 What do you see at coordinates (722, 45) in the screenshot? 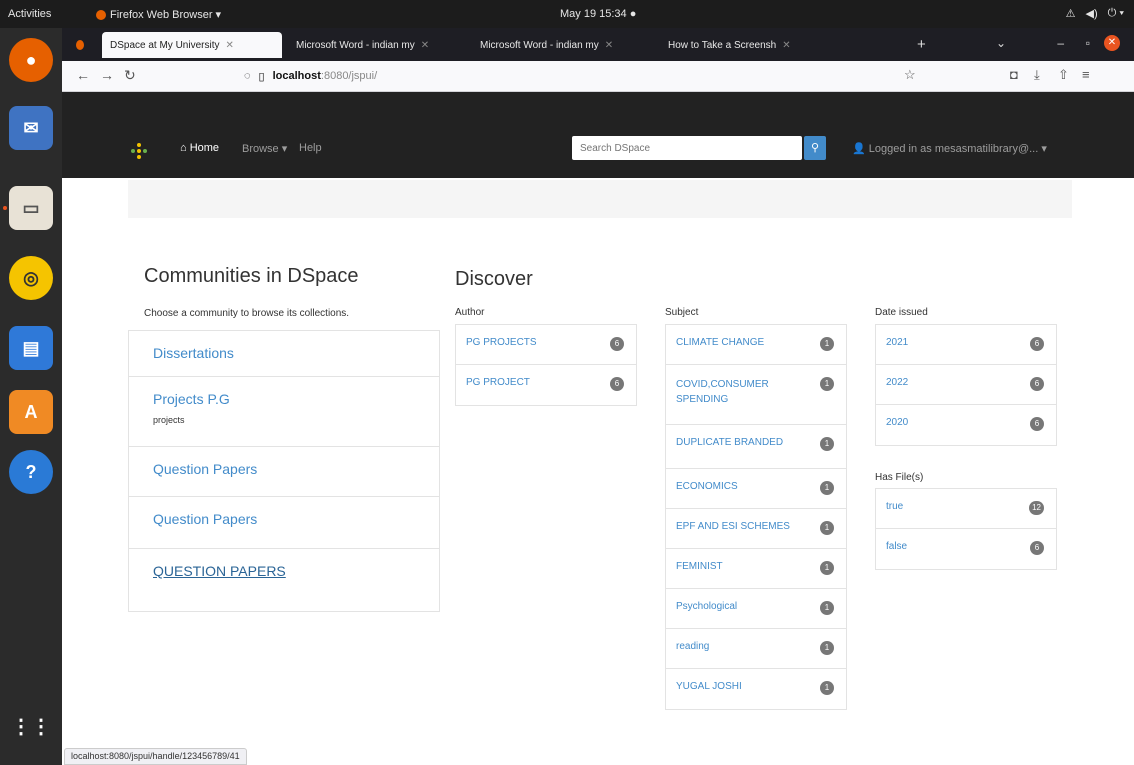
I see `tab-label: How to Take a Screensh` at bounding box center [722, 45].